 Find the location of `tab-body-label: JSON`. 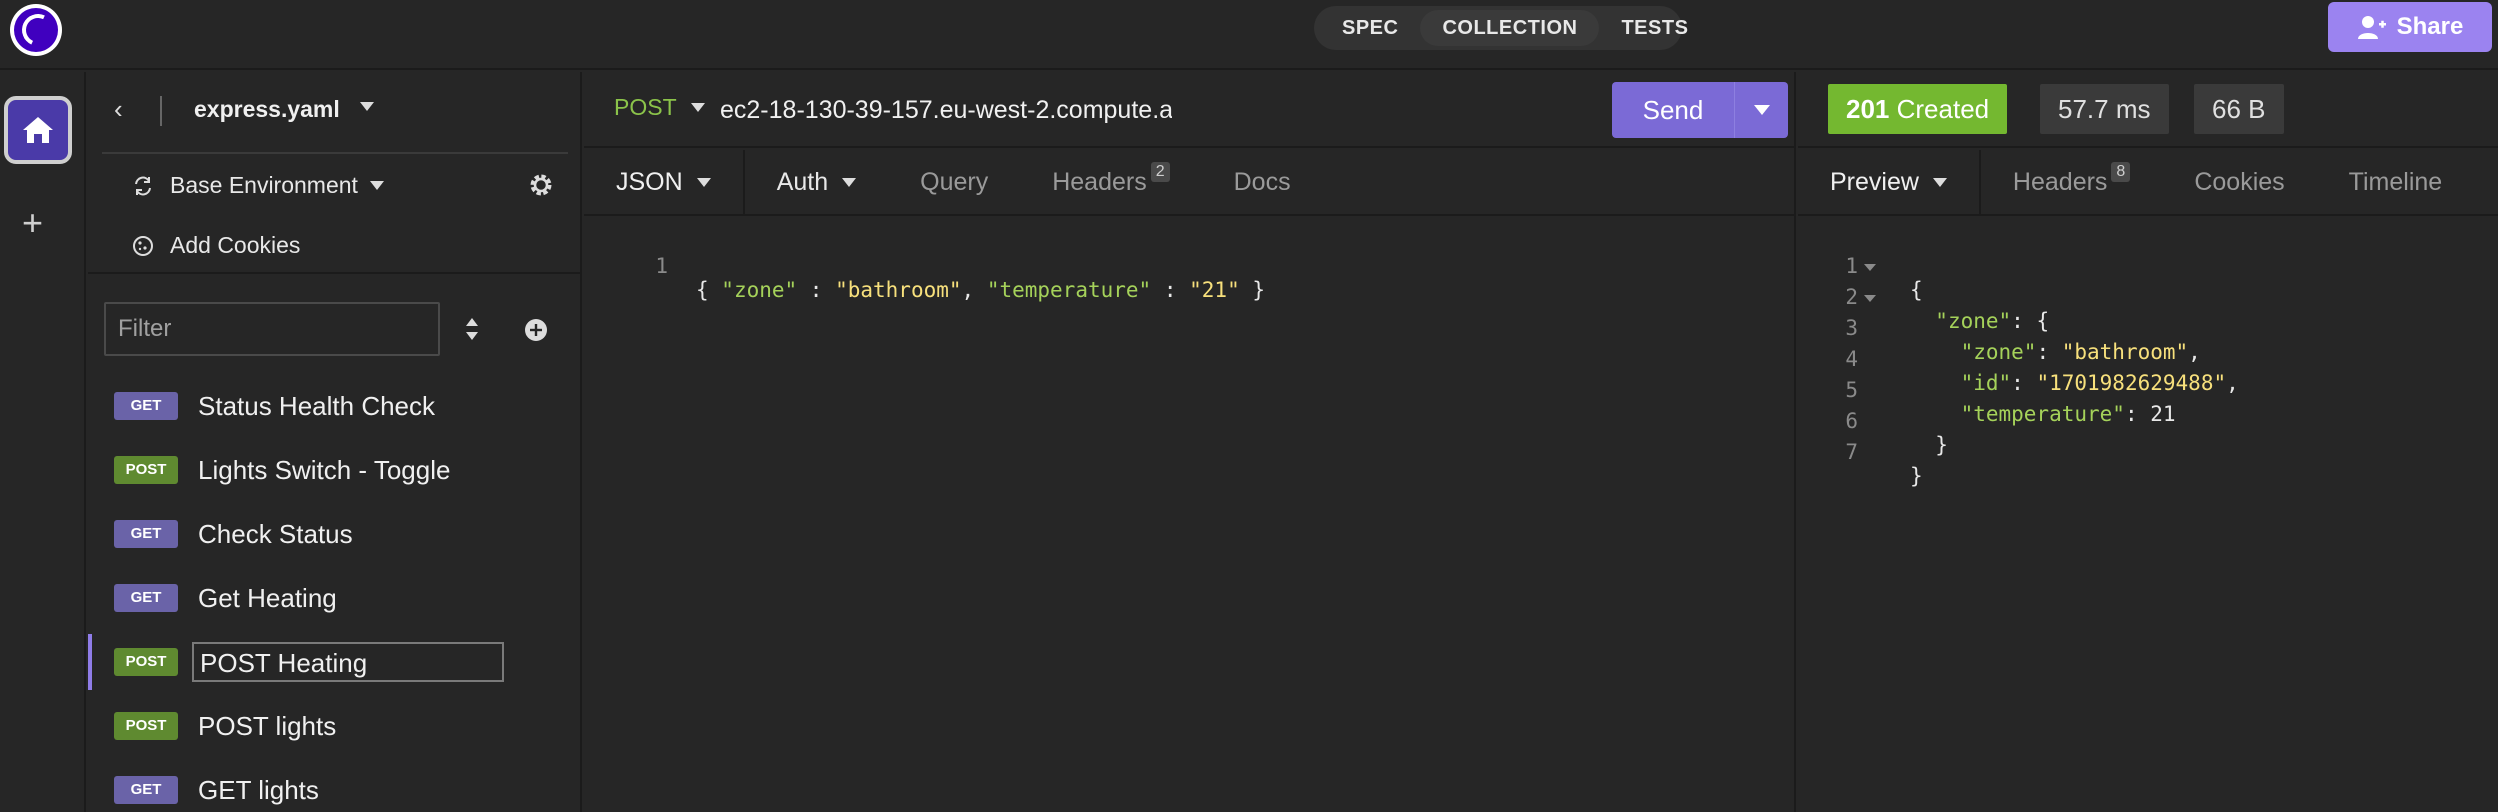

tab-body-label: JSON is located at coordinates (649, 181).